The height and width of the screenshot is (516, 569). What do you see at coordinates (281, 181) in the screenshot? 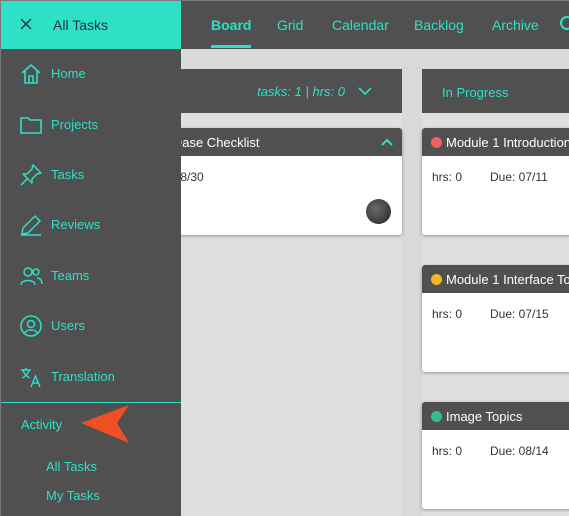
I see `task-card: ease Checklist : 08/30` at bounding box center [281, 181].